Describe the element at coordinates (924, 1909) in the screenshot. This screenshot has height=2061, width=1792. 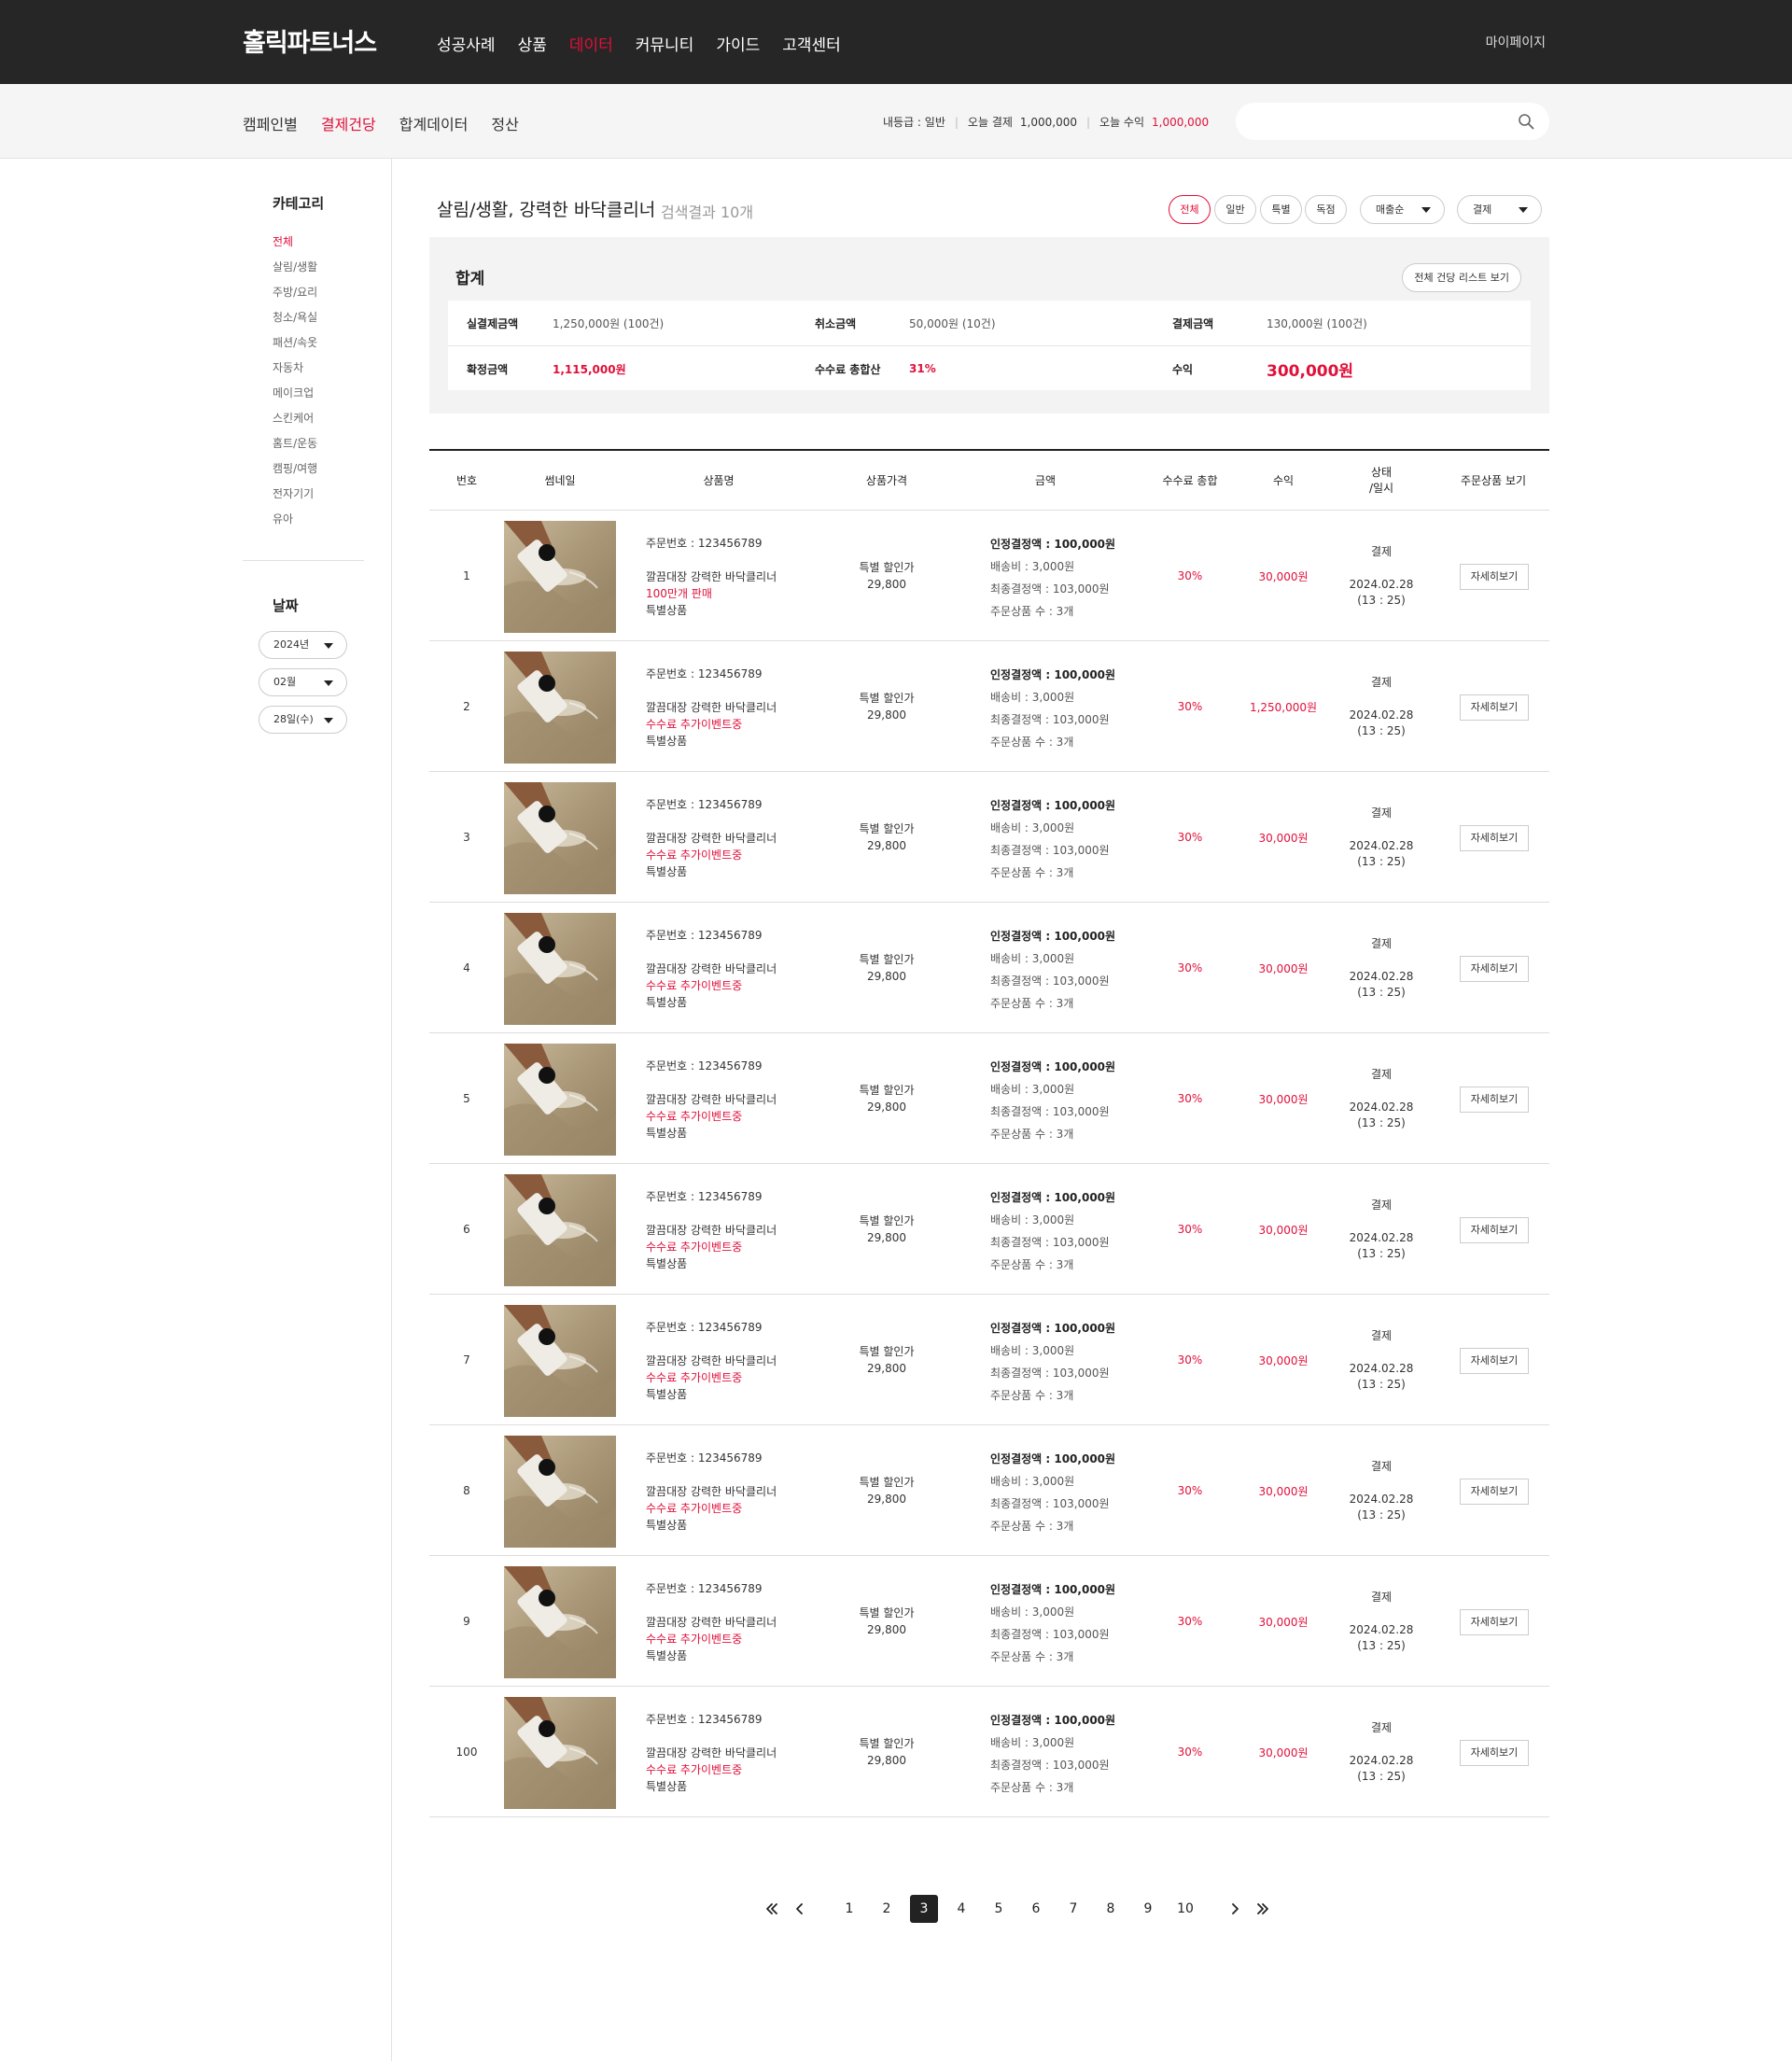
I see `page-number: 3` at that location.